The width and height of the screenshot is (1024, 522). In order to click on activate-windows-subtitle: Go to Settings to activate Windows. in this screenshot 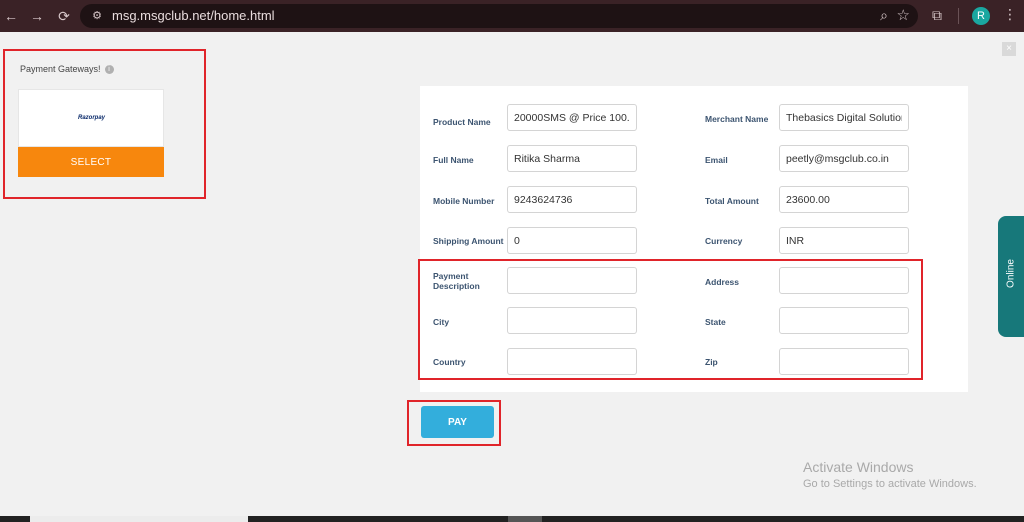, I will do `click(890, 484)`.